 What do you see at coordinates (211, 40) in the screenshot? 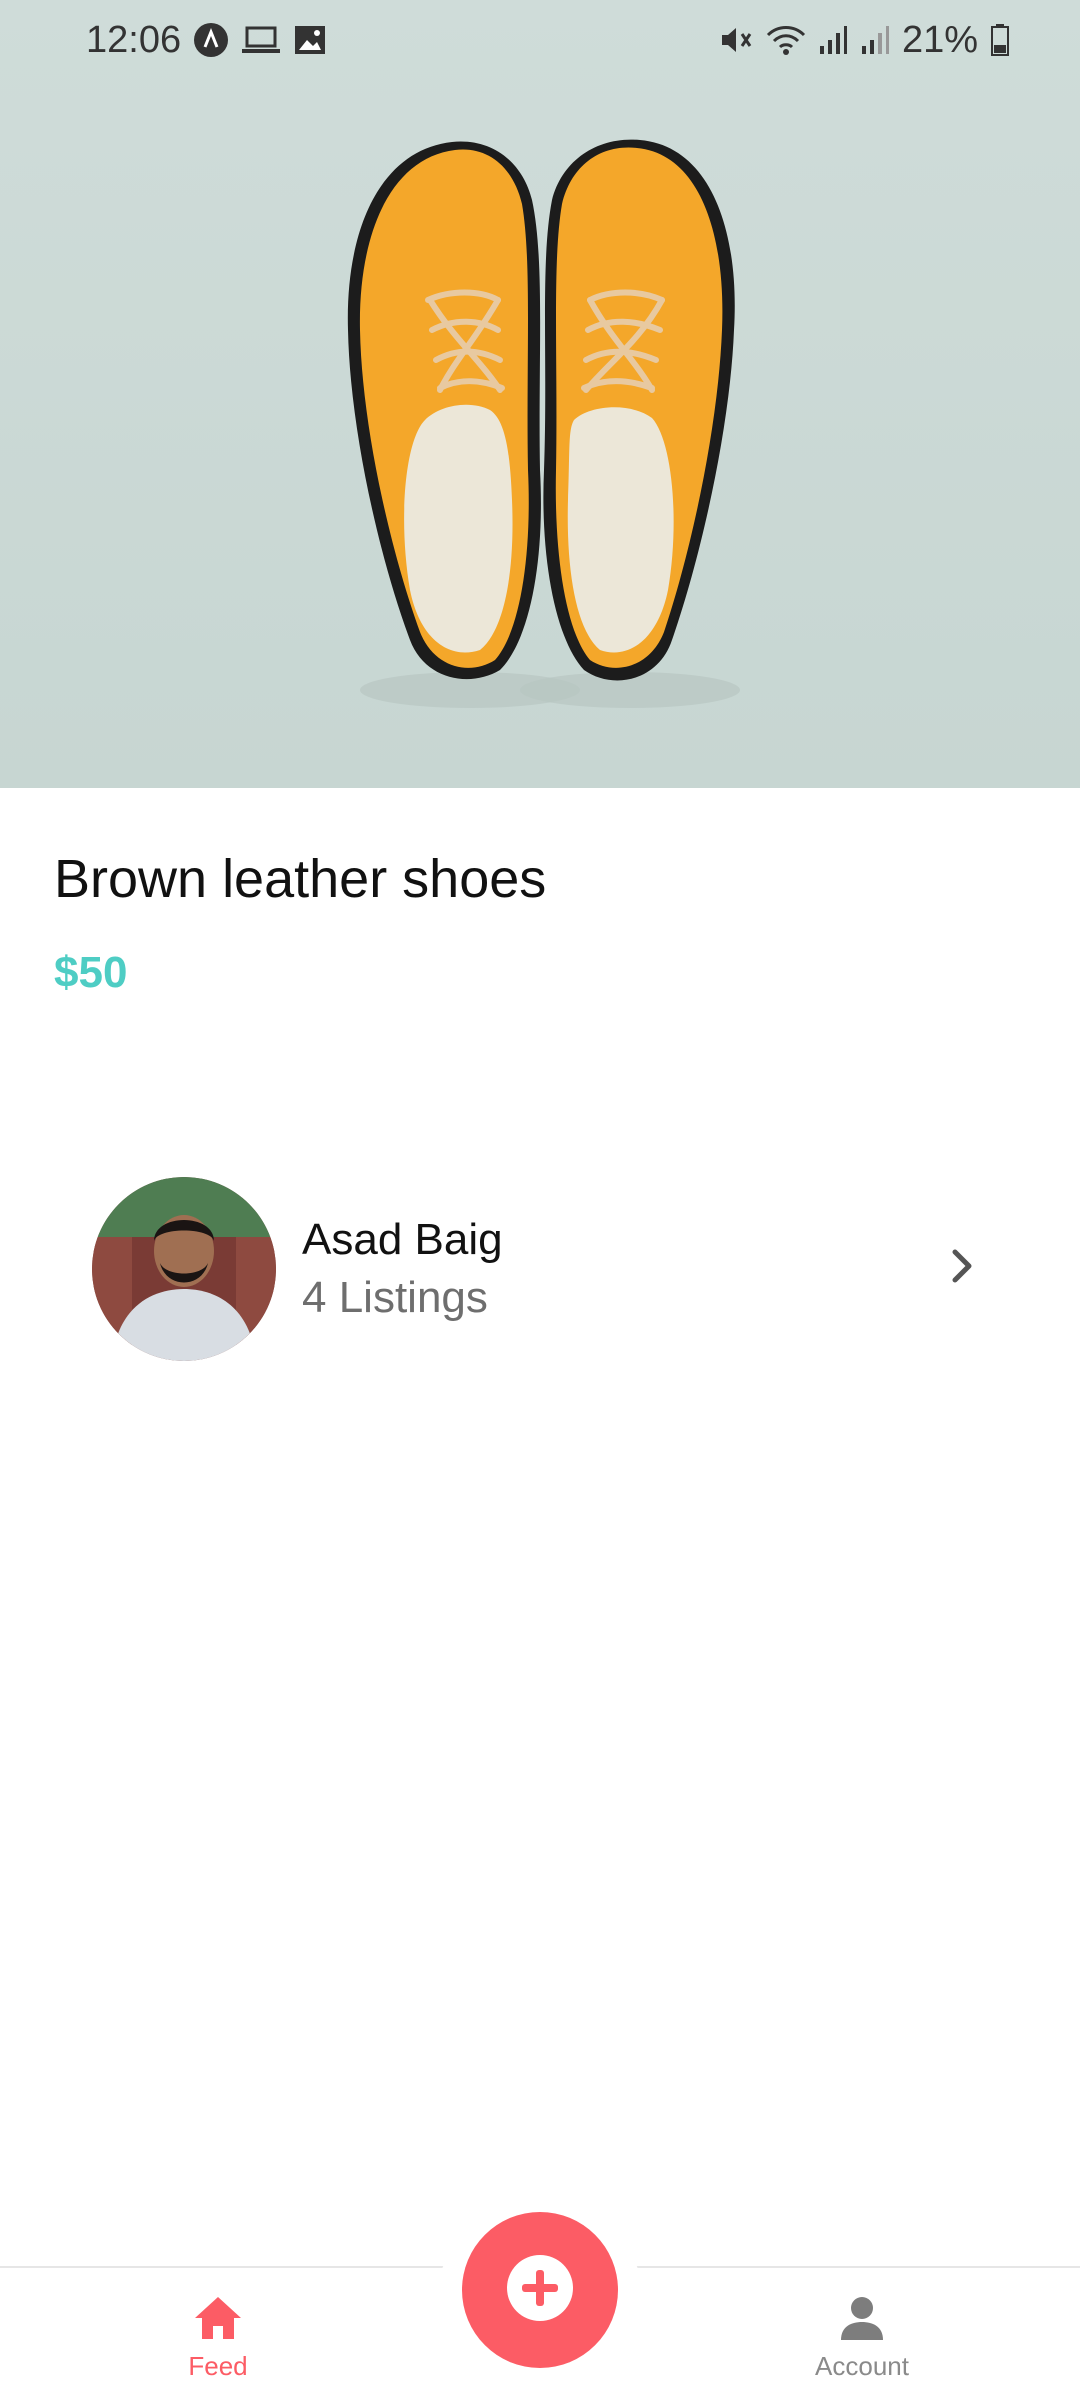
I see `app-notification-icon` at bounding box center [211, 40].